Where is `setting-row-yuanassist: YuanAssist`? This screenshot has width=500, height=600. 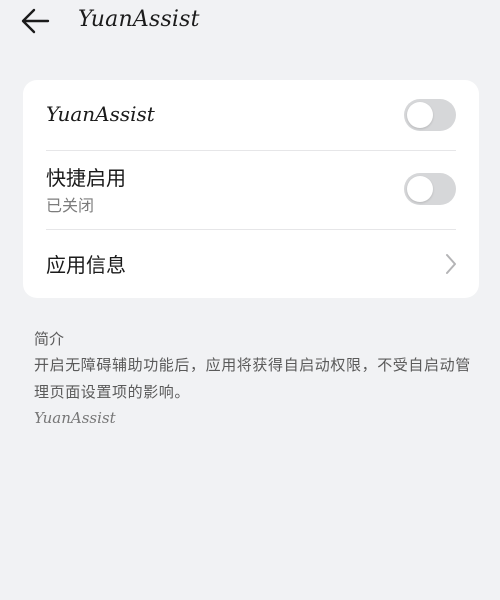
setting-row-yuanassist: YuanAssist is located at coordinates (251, 115).